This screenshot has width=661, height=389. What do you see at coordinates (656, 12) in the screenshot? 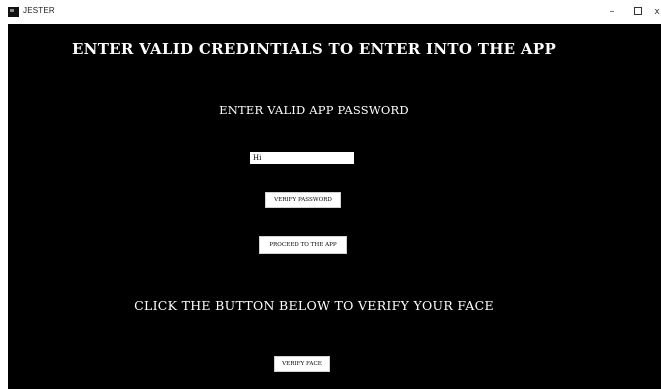
I see `close-button: x` at bounding box center [656, 12].